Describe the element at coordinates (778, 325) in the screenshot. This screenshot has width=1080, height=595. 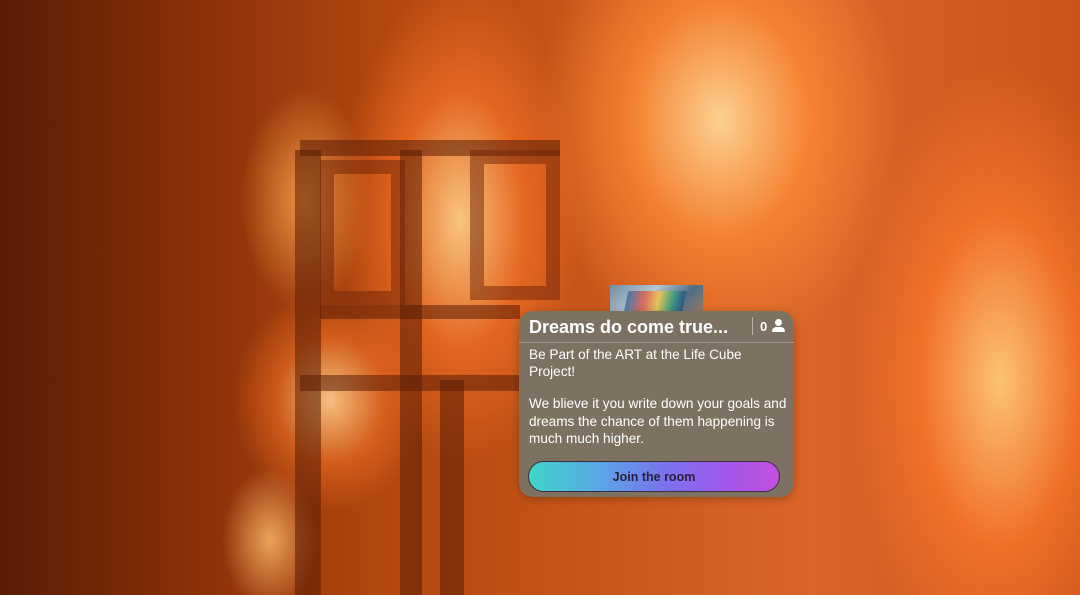
I see `user-icon` at that location.